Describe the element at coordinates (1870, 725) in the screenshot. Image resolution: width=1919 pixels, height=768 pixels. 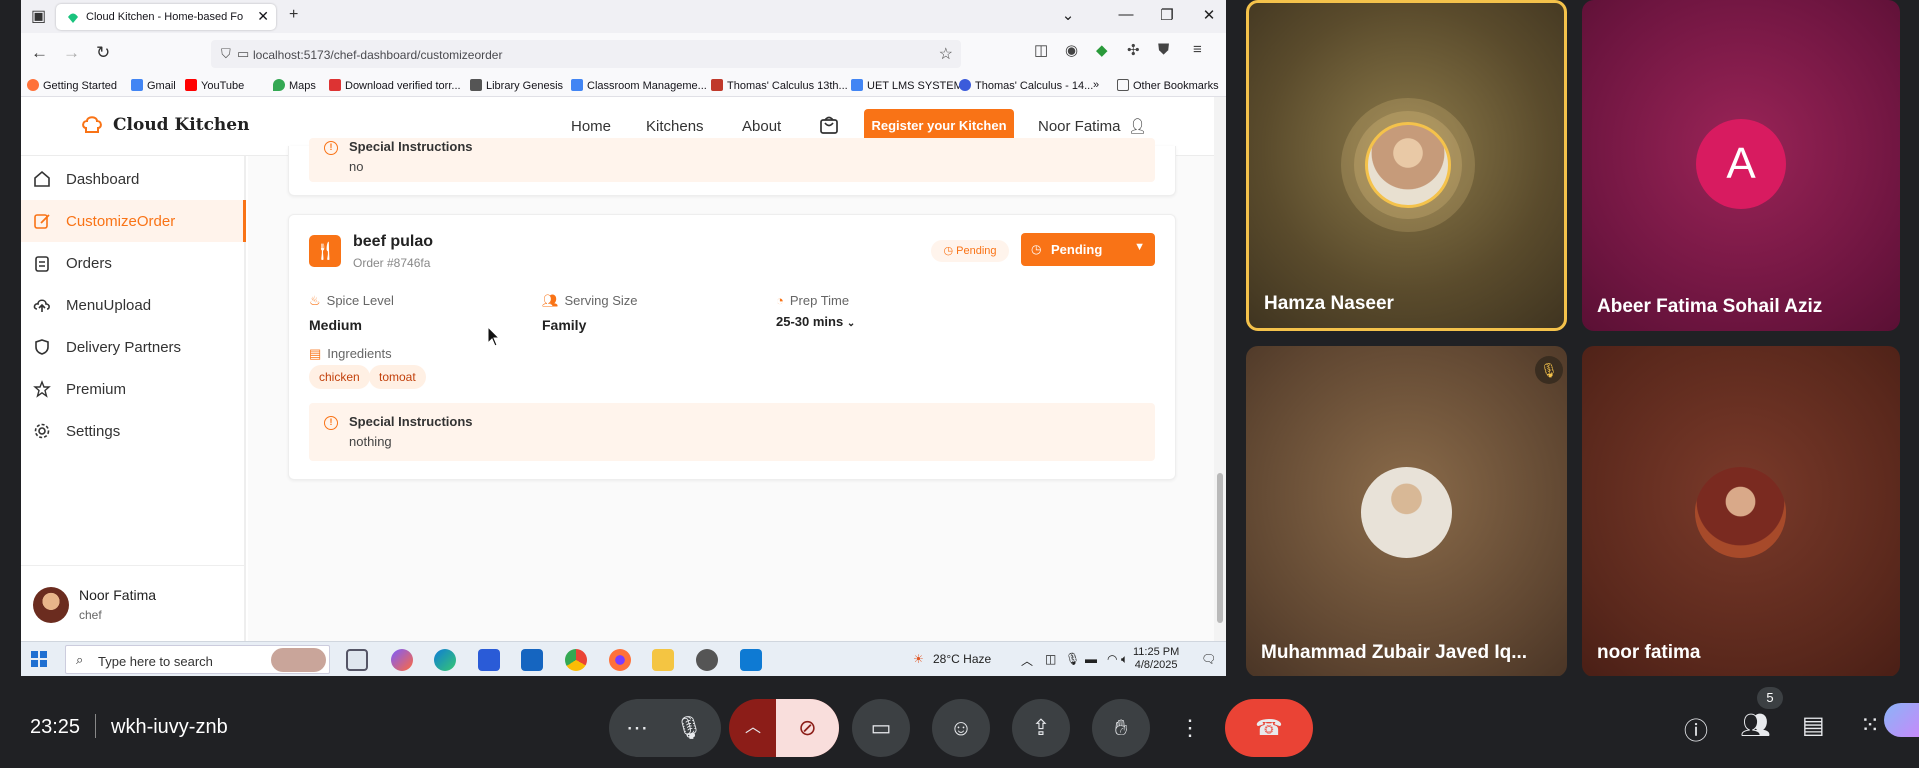
I see `activities-icon: ⁙` at that location.